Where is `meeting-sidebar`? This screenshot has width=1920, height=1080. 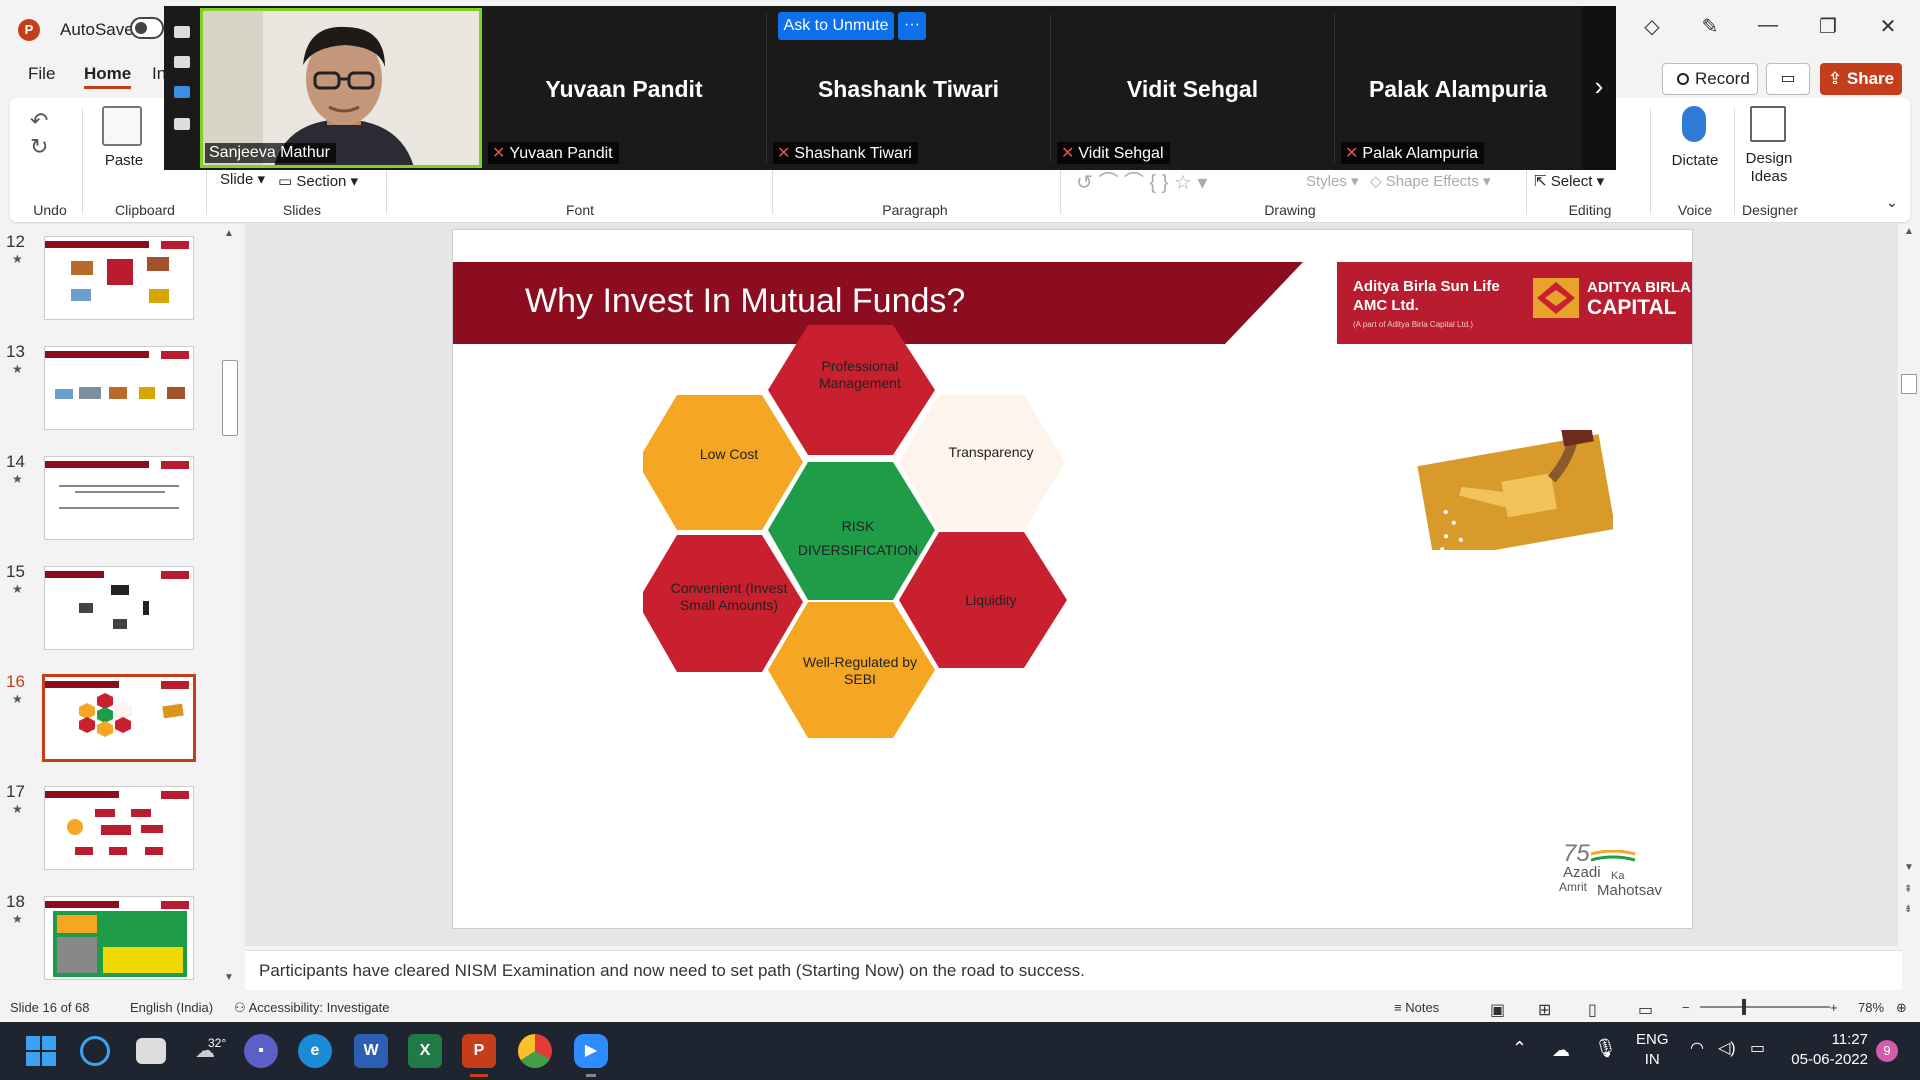 meeting-sidebar is located at coordinates (182, 88).